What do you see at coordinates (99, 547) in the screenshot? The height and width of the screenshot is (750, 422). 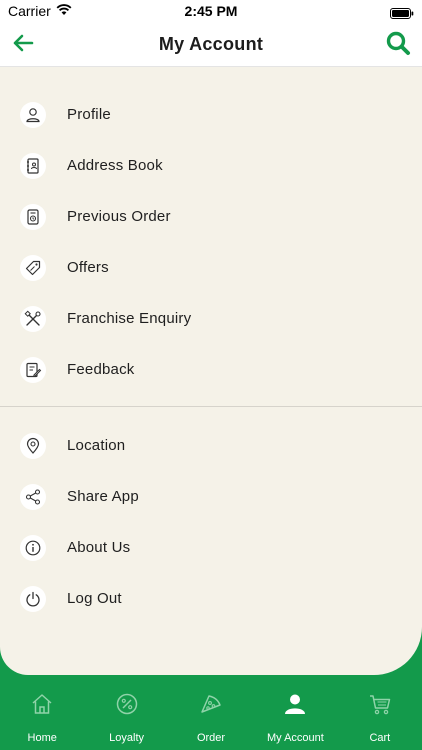 I see `menu-item-label: About Us` at bounding box center [99, 547].